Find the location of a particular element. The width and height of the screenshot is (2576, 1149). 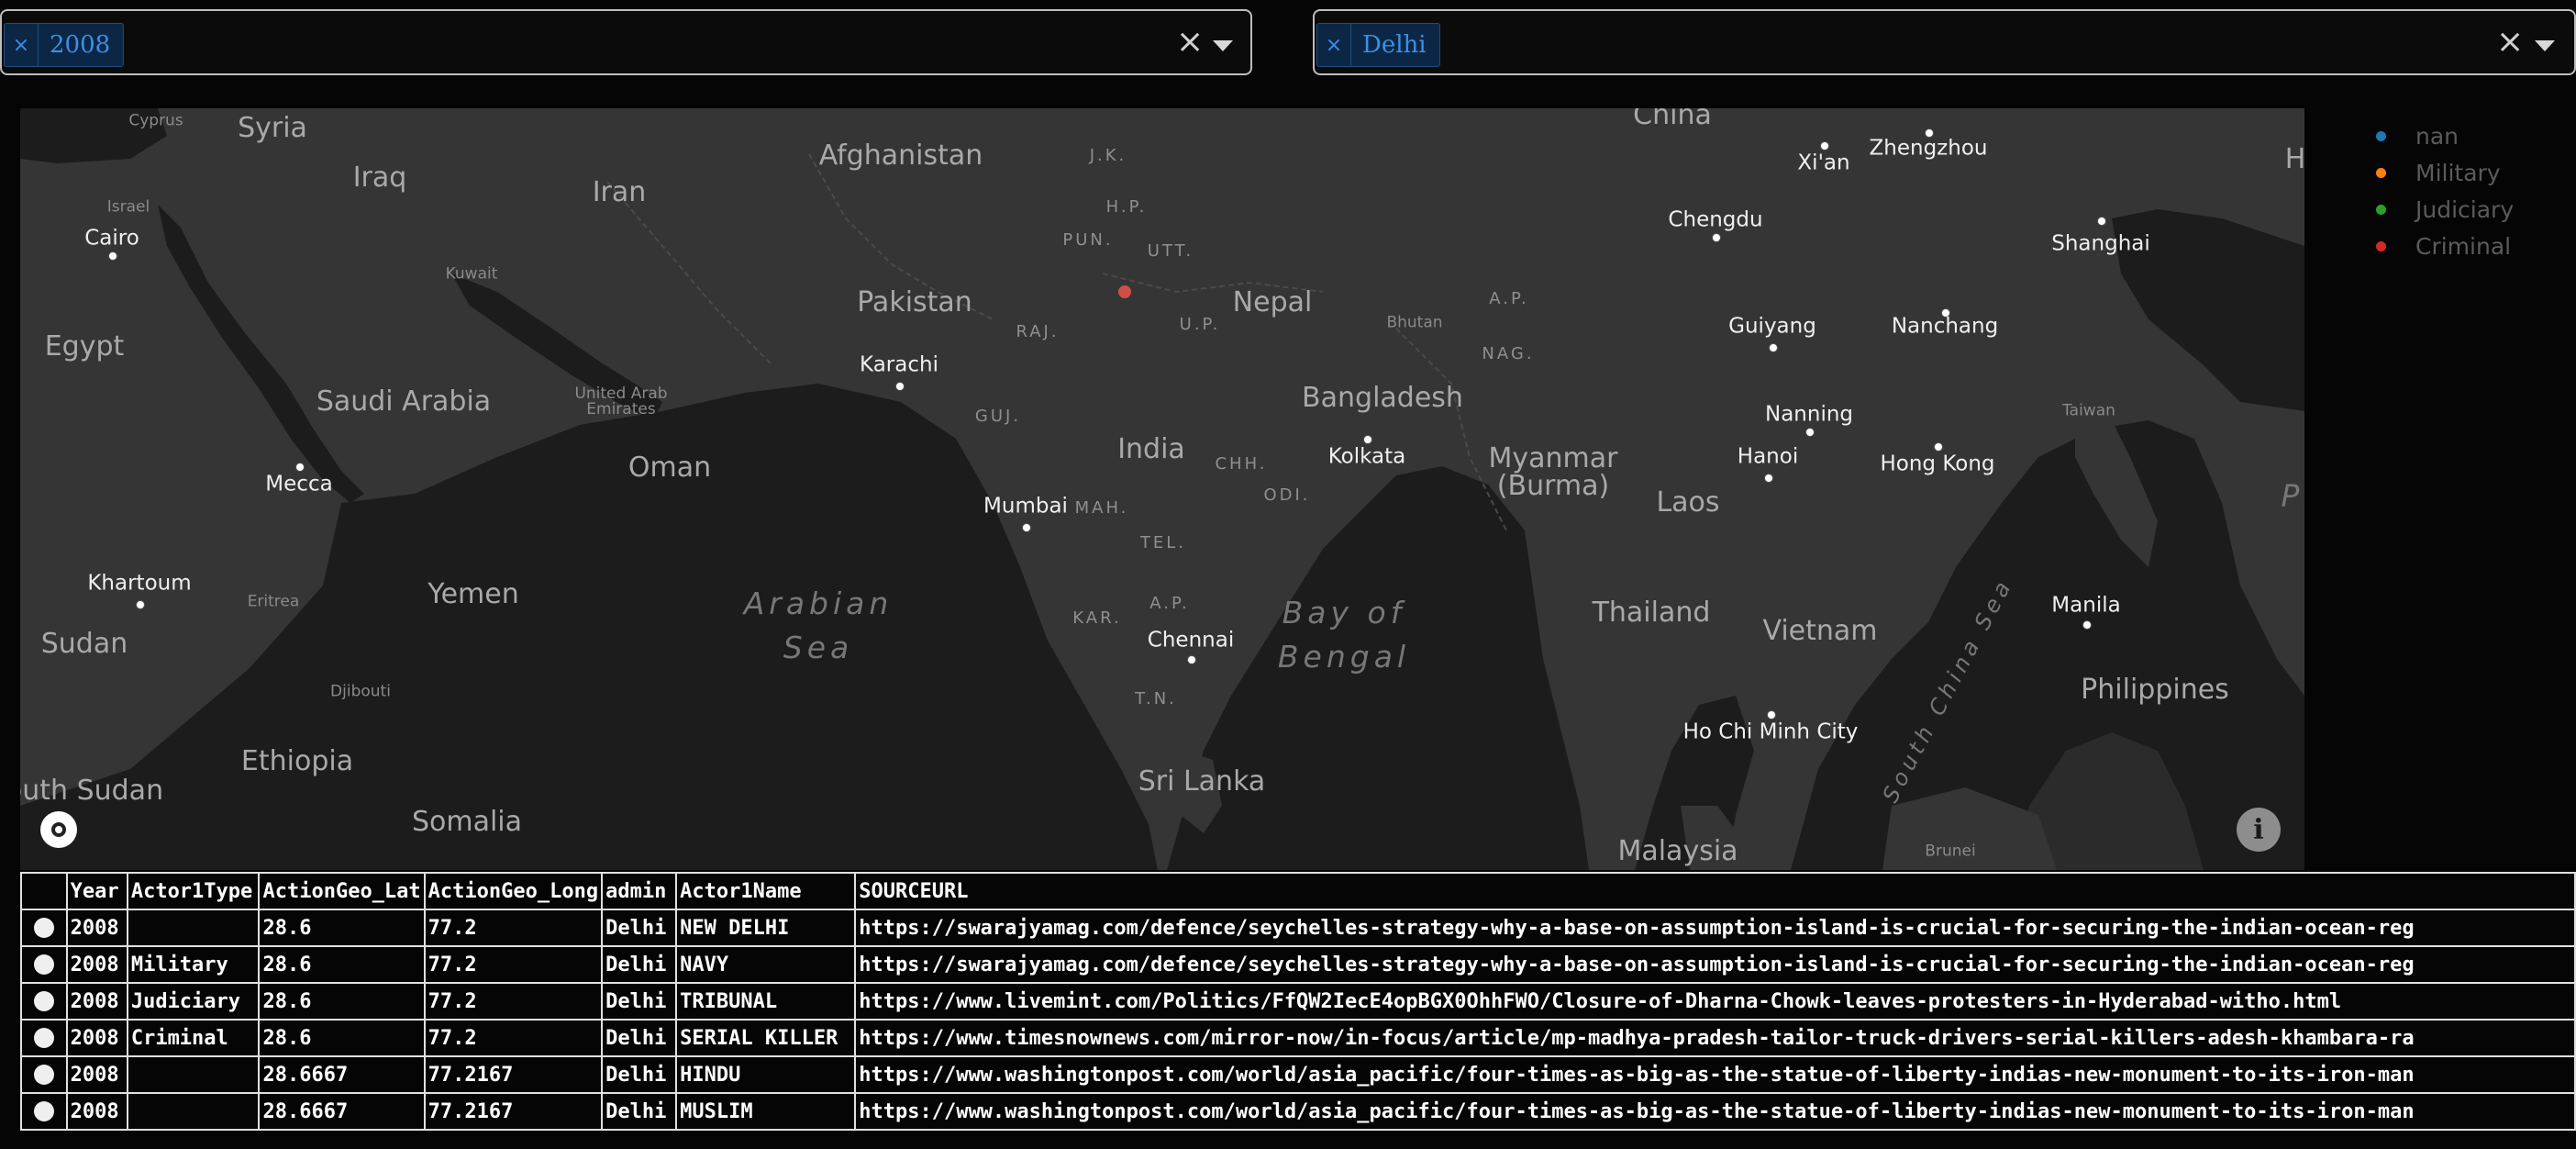

map-label-sudan: Sudan is located at coordinates (84, 644).